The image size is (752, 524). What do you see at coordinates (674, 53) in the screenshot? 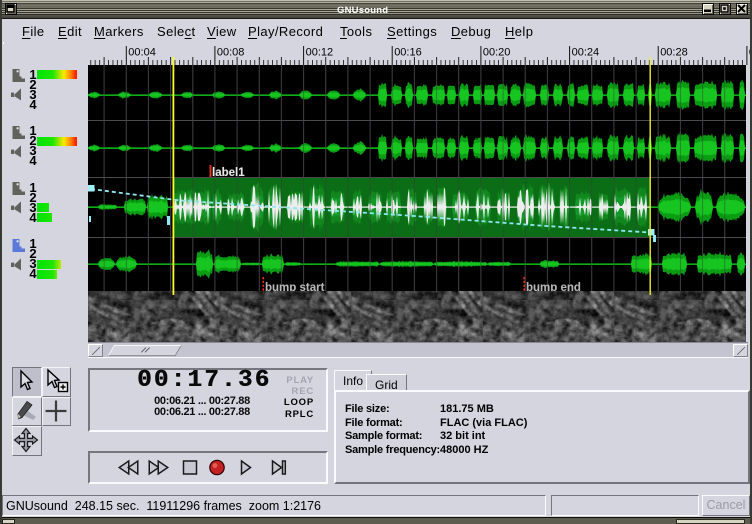
I see `svg-text: 00:28` at bounding box center [674, 53].